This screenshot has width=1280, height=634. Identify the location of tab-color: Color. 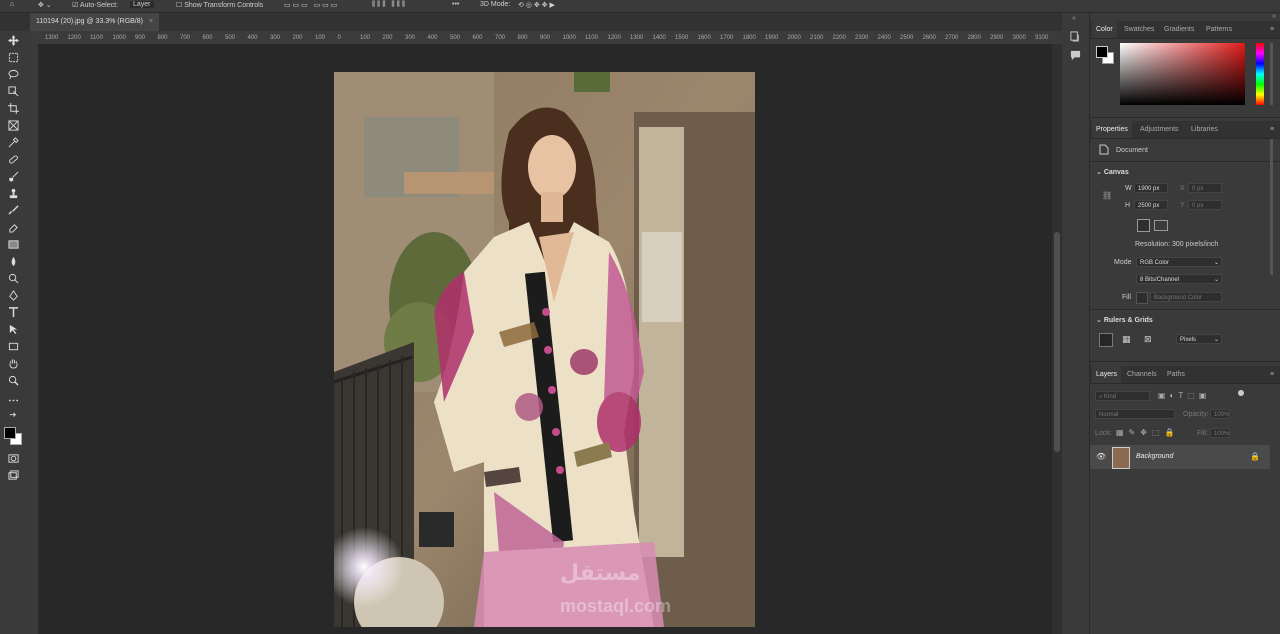
(1104, 29).